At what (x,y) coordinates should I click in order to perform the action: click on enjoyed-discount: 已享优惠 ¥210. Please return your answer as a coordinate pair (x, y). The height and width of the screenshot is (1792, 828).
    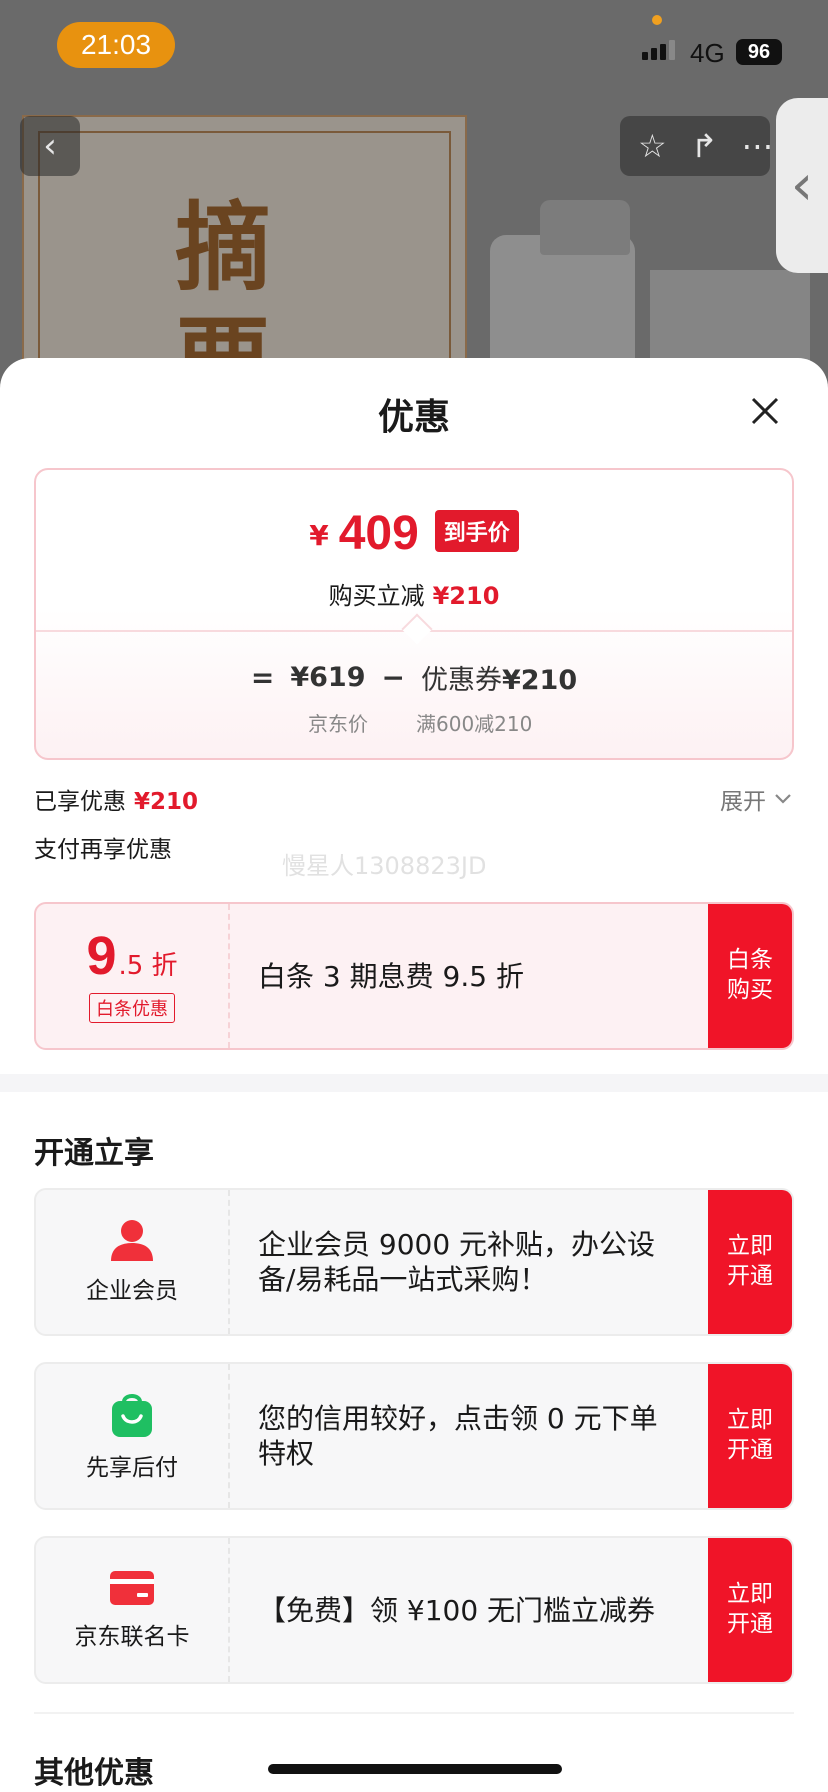
    Looking at the image, I should click on (116, 799).